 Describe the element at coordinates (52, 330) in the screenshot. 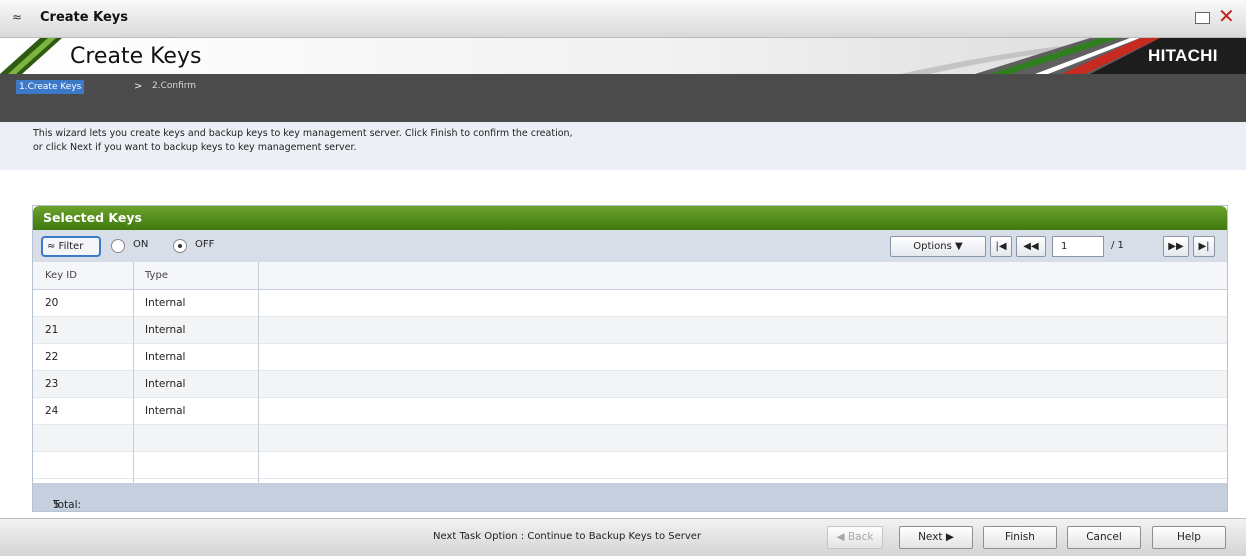

I see `cell-key-id: 21` at that location.